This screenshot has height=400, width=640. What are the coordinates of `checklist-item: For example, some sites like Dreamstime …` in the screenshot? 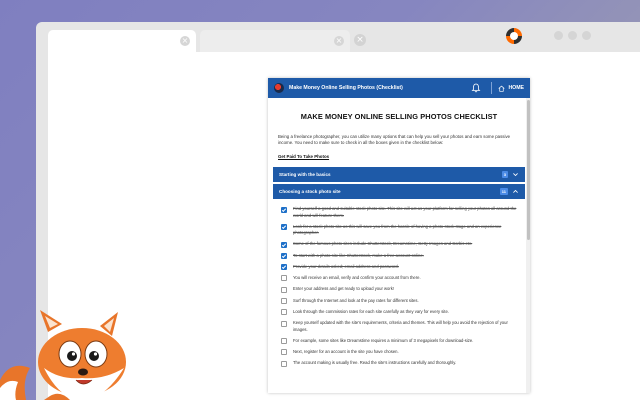 It's located at (400, 341).